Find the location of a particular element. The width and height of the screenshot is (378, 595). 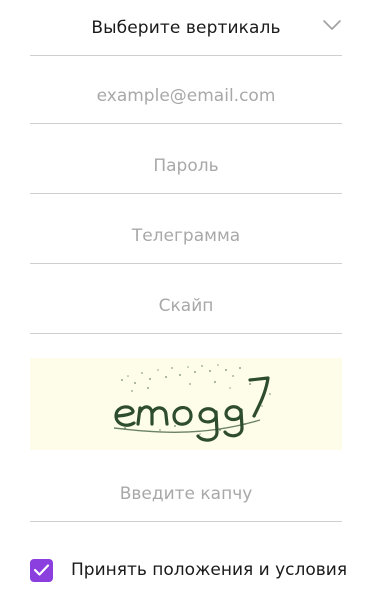

skype-field is located at coordinates (186, 305).